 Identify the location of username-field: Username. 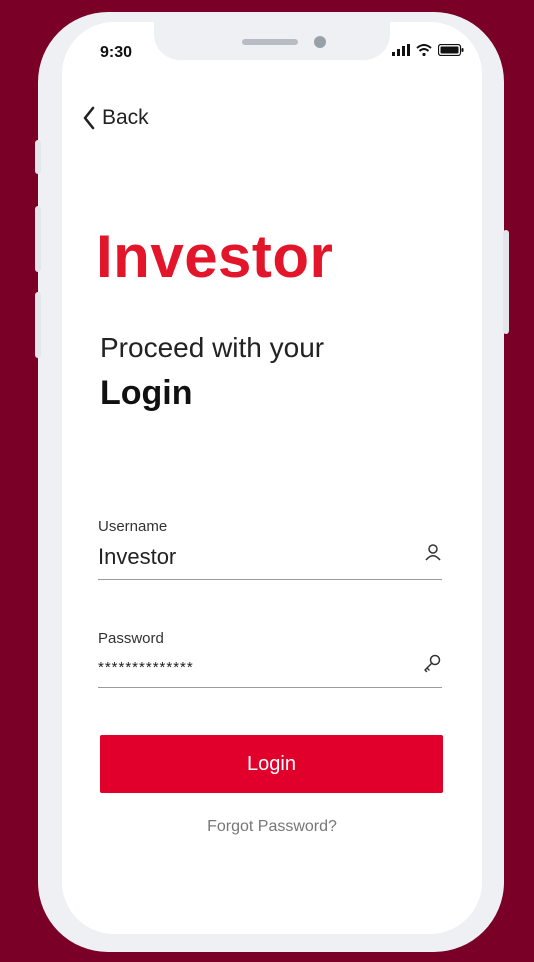
(270, 549).